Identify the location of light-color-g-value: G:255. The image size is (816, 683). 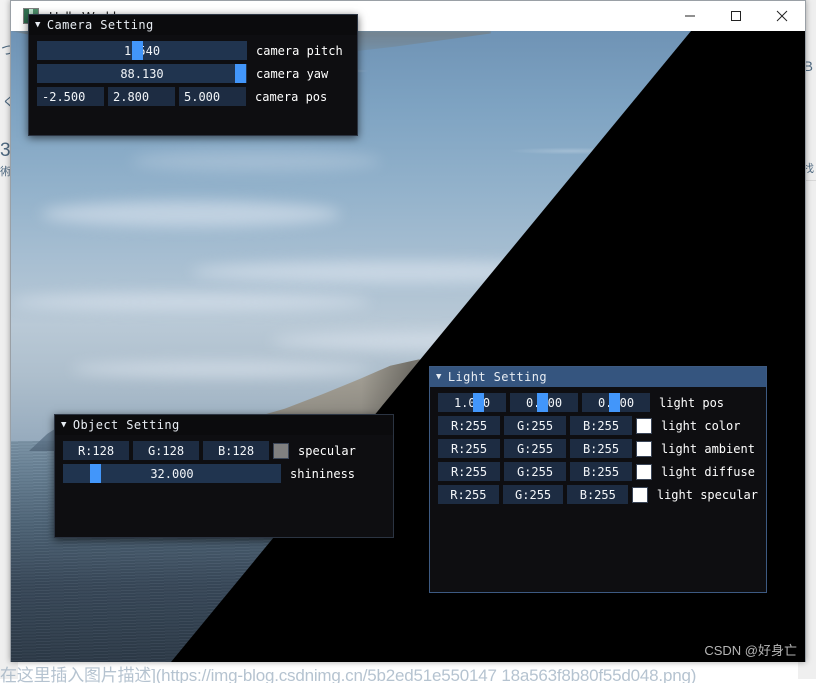
(535, 425).